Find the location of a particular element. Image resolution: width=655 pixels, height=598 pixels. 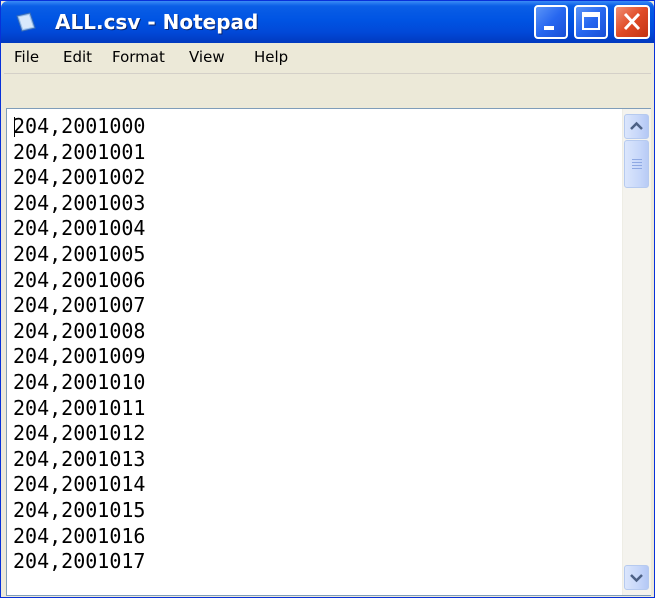

menu-format: Format is located at coordinates (138, 57).